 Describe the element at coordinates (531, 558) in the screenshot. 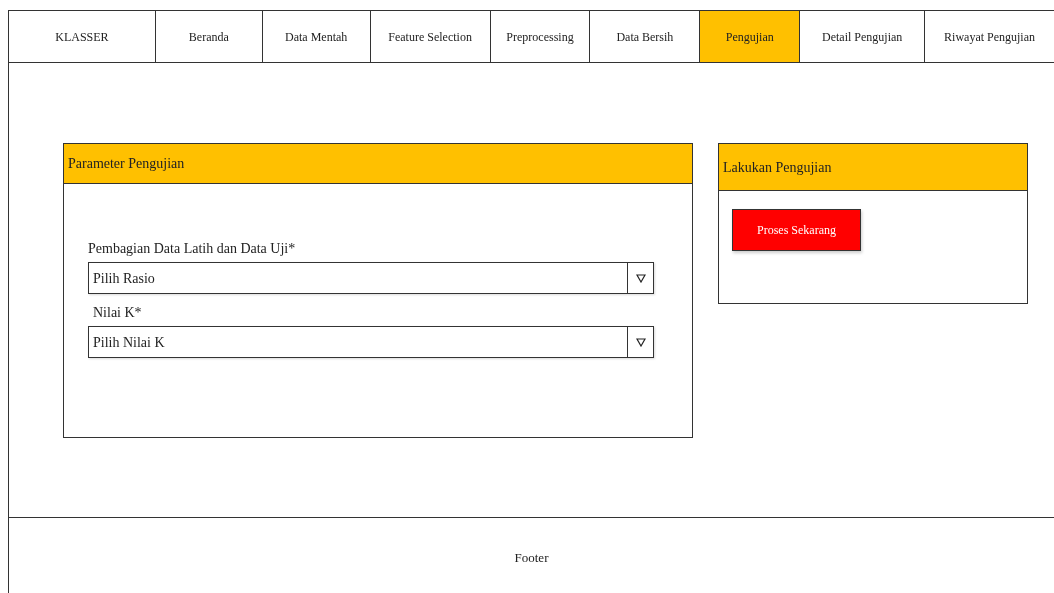

I see `footer-text: Footer` at that location.